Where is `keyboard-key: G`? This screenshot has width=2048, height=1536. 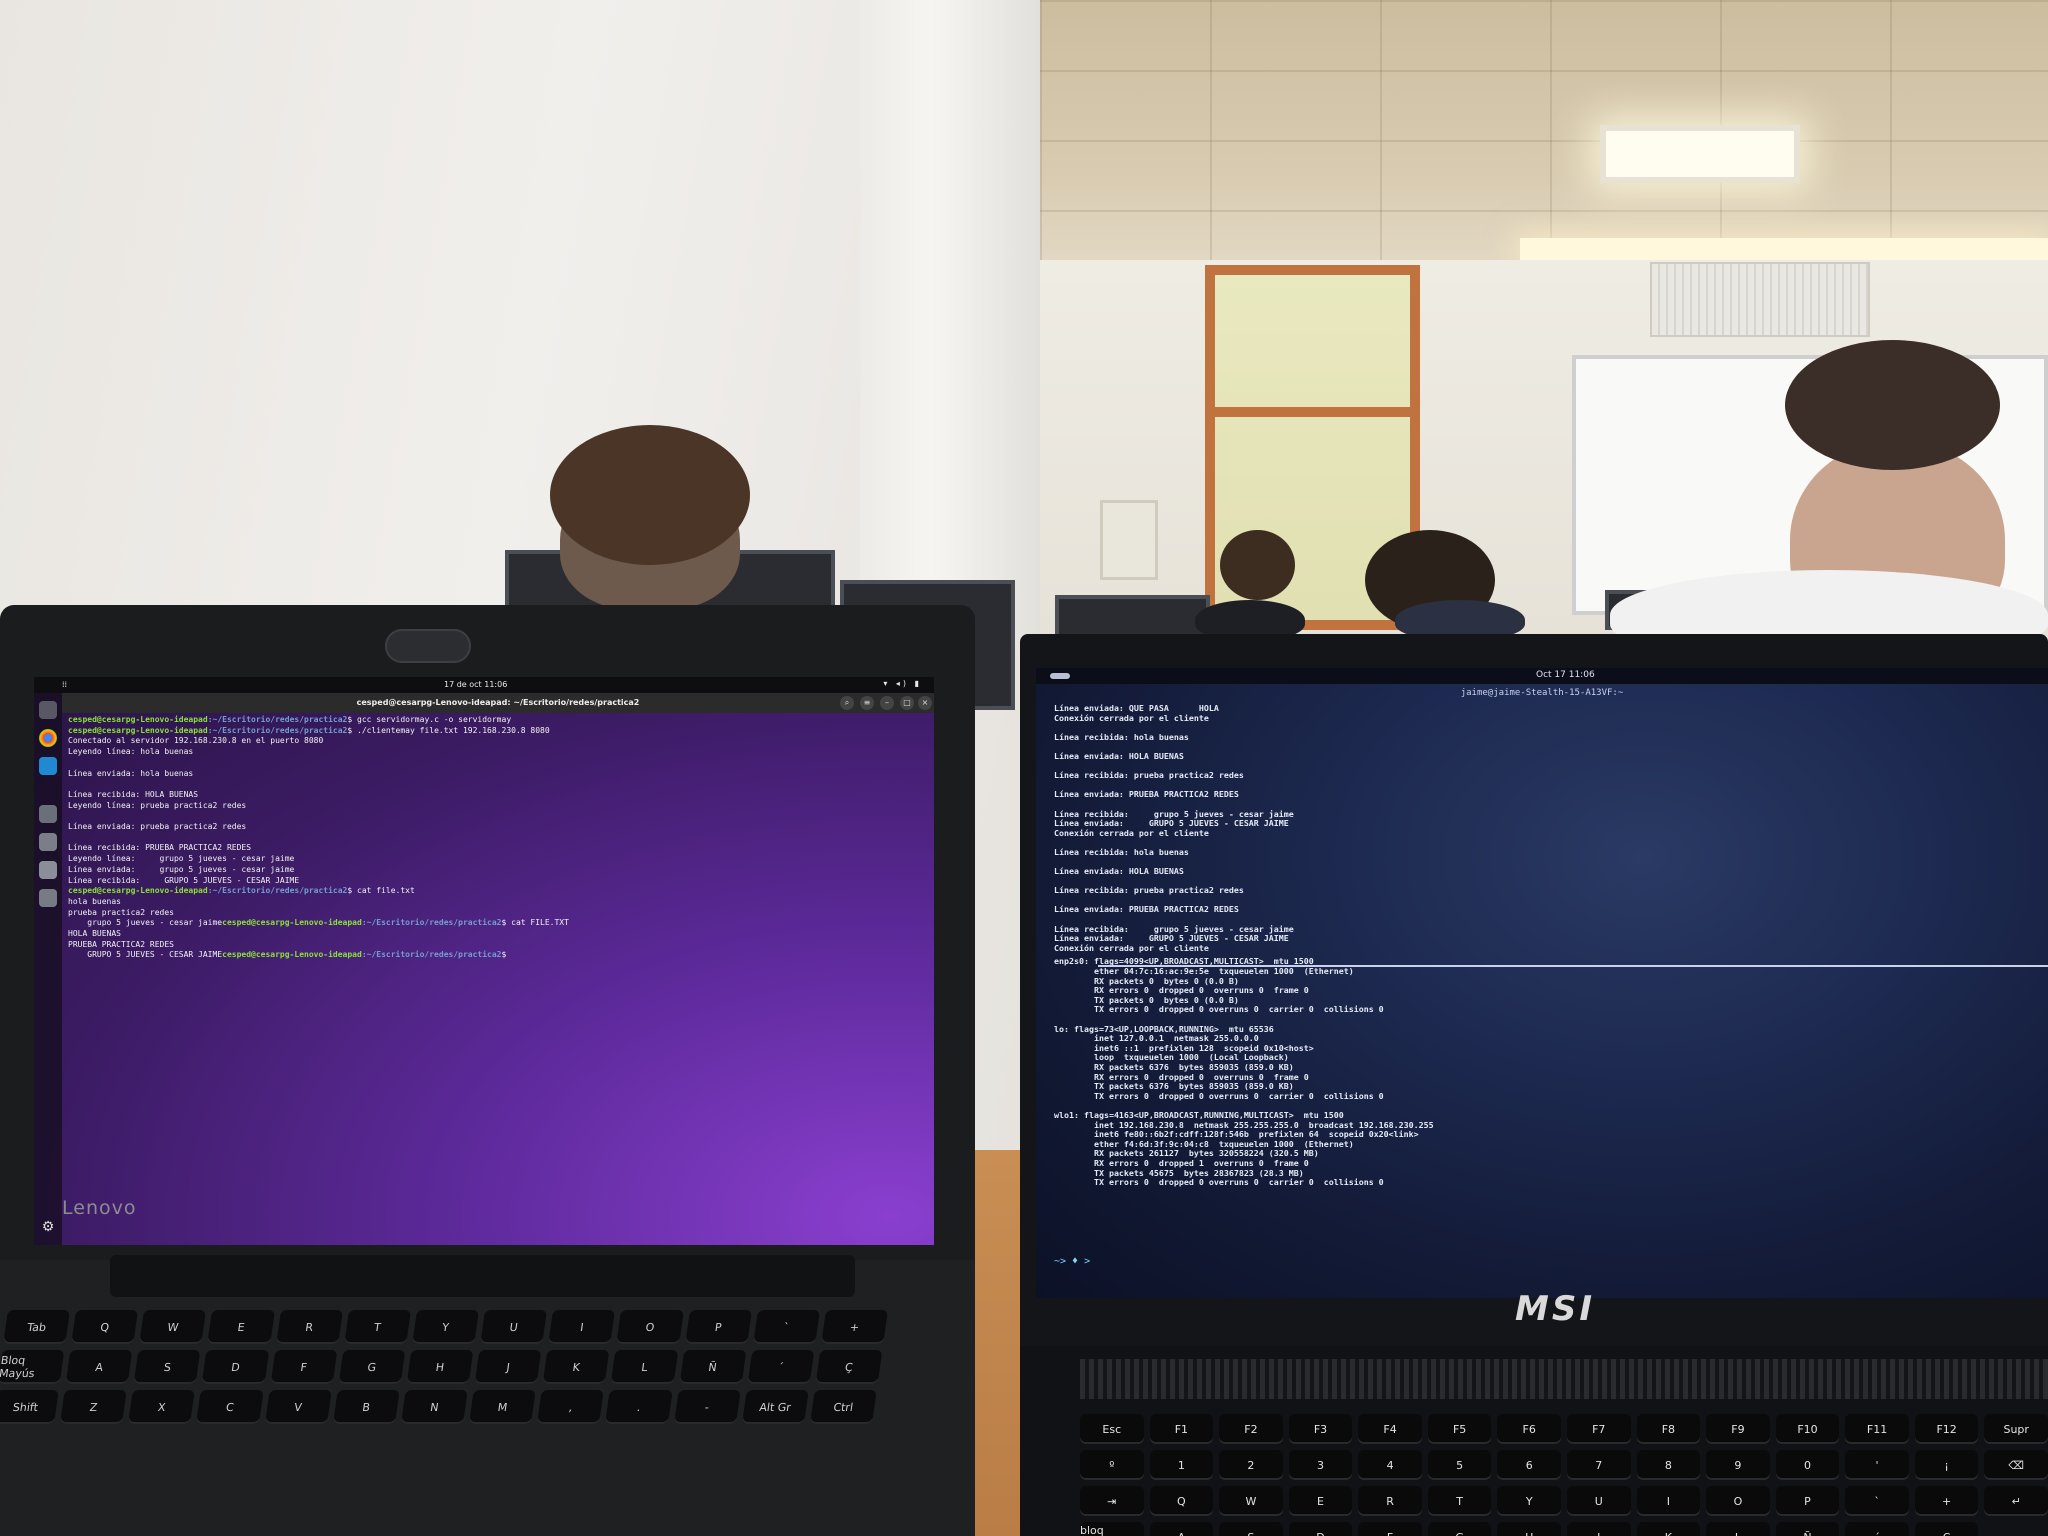
keyboard-key: G is located at coordinates (1459, 1529).